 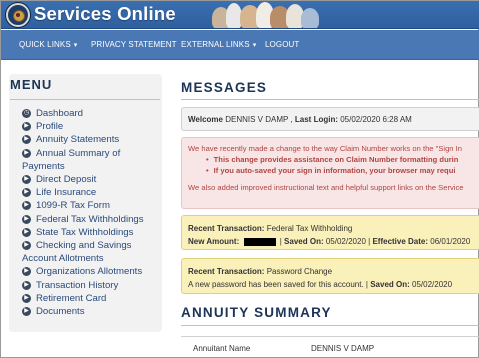 I want to click on annuitant-name-label: Annuitant Name, so click(x=222, y=348).